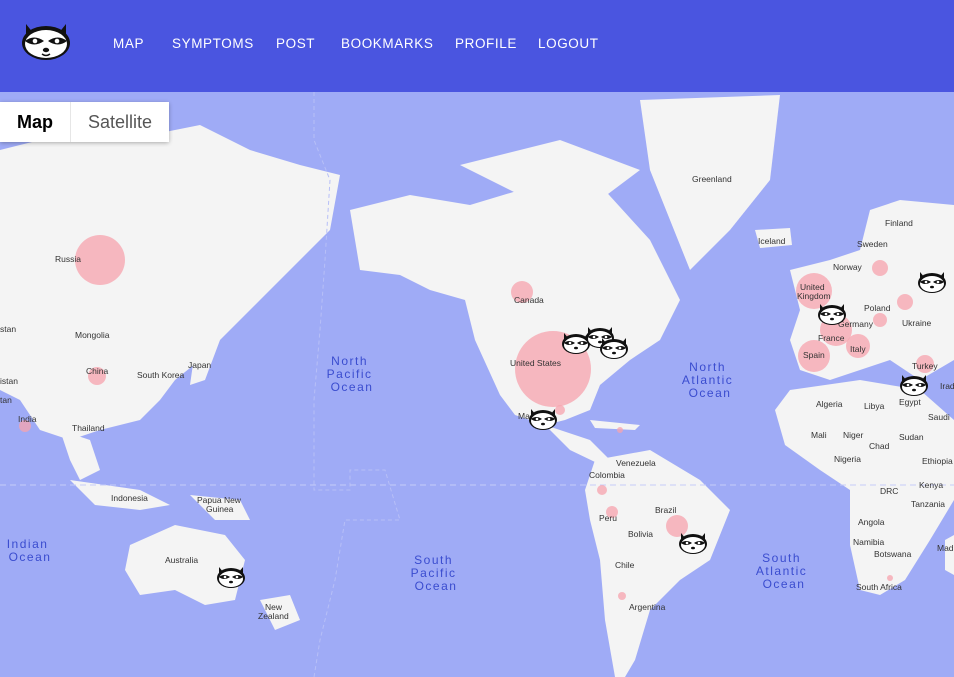 Image resolution: width=954 pixels, height=677 pixels. I want to click on label-thailand: Thailand, so click(88, 428).